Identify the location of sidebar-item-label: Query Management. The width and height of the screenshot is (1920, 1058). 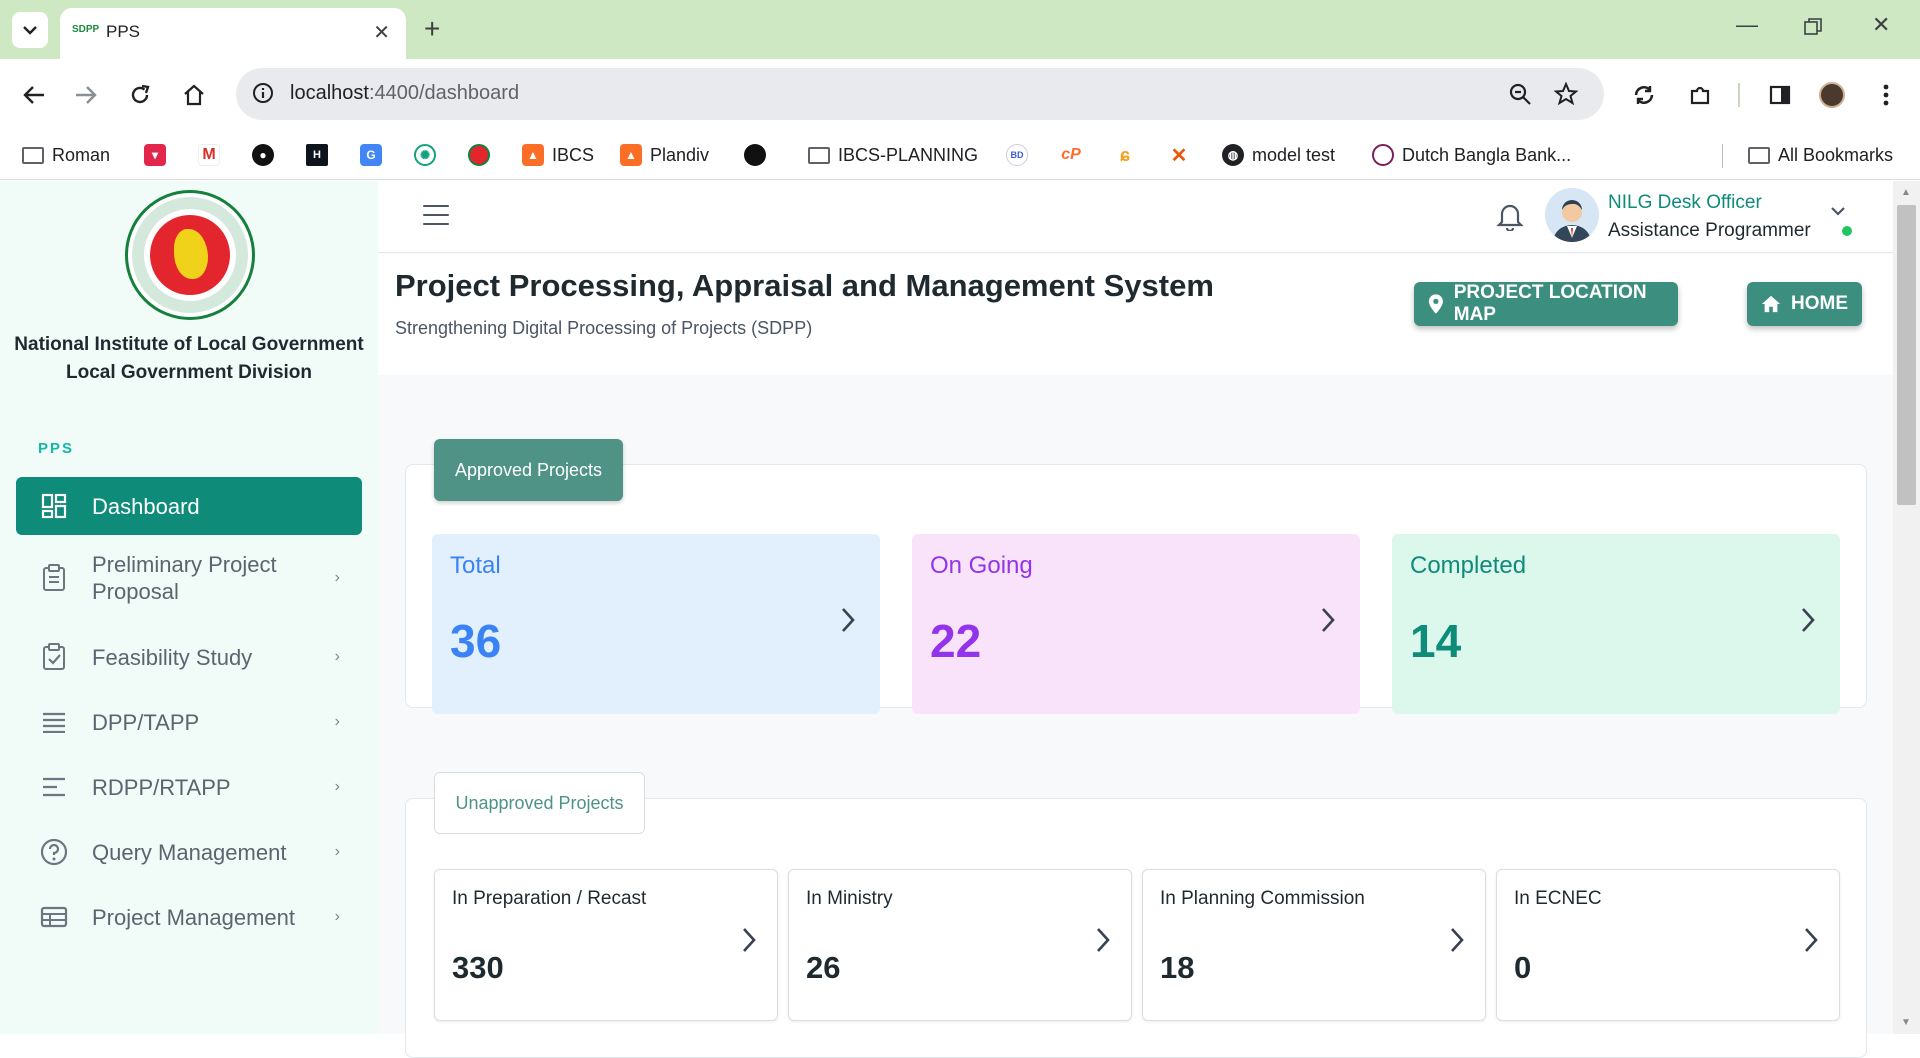
(189, 852).